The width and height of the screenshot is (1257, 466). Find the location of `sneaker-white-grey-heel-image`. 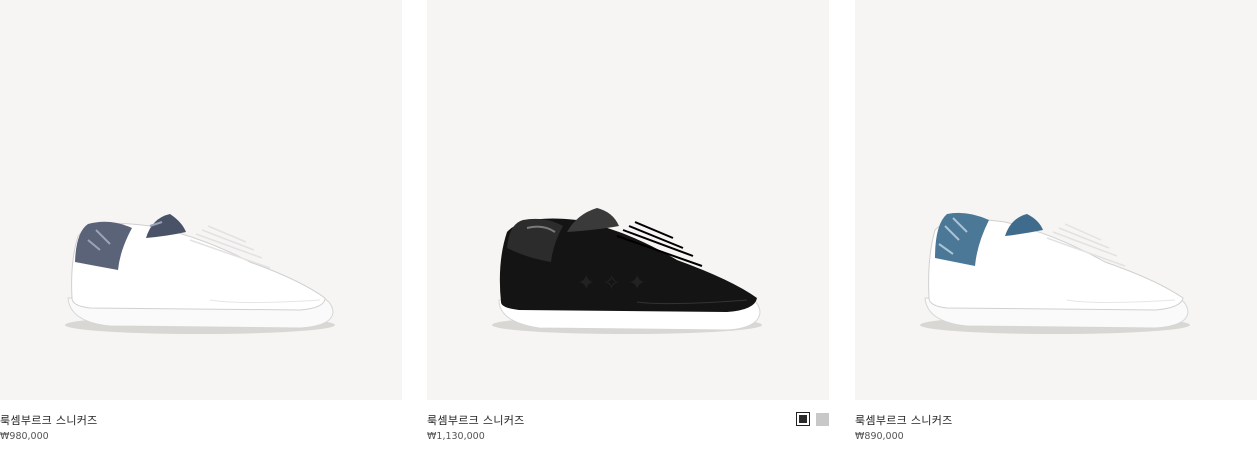

sneaker-white-grey-heel-image is located at coordinates (200, 274).